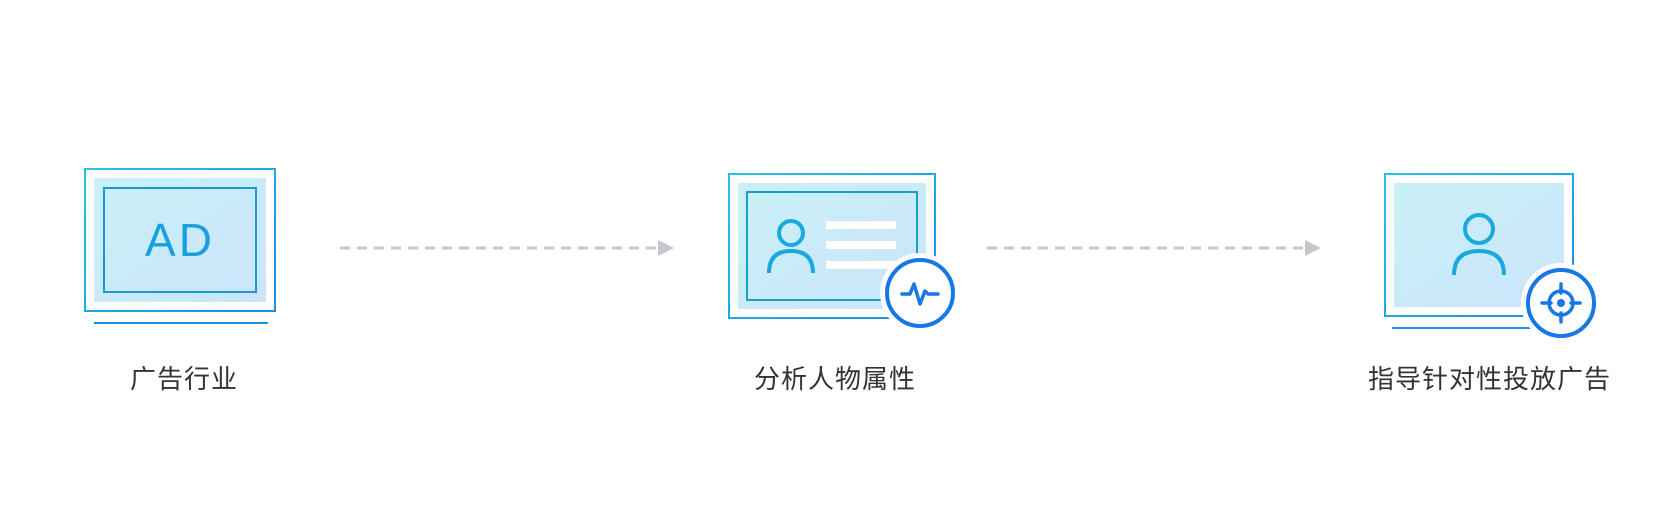  What do you see at coordinates (861, 245) in the screenshot?
I see `text-lines-icon` at bounding box center [861, 245].